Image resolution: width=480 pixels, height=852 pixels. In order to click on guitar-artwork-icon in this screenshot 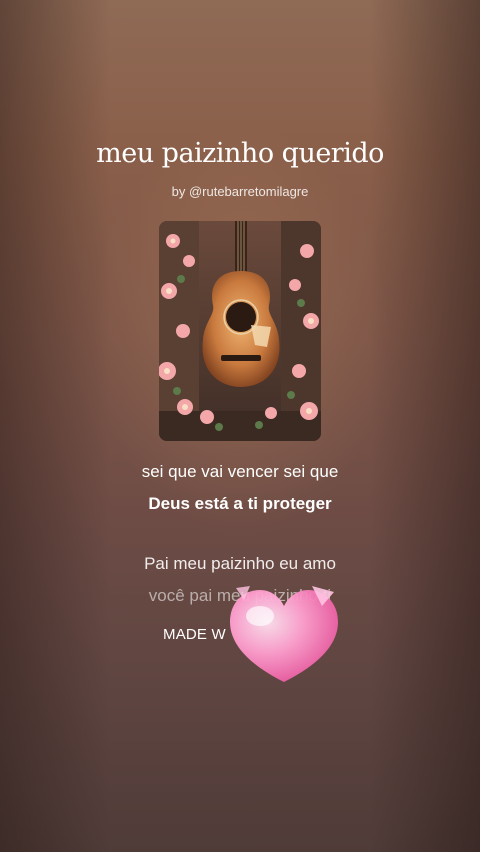, I will do `click(240, 331)`.